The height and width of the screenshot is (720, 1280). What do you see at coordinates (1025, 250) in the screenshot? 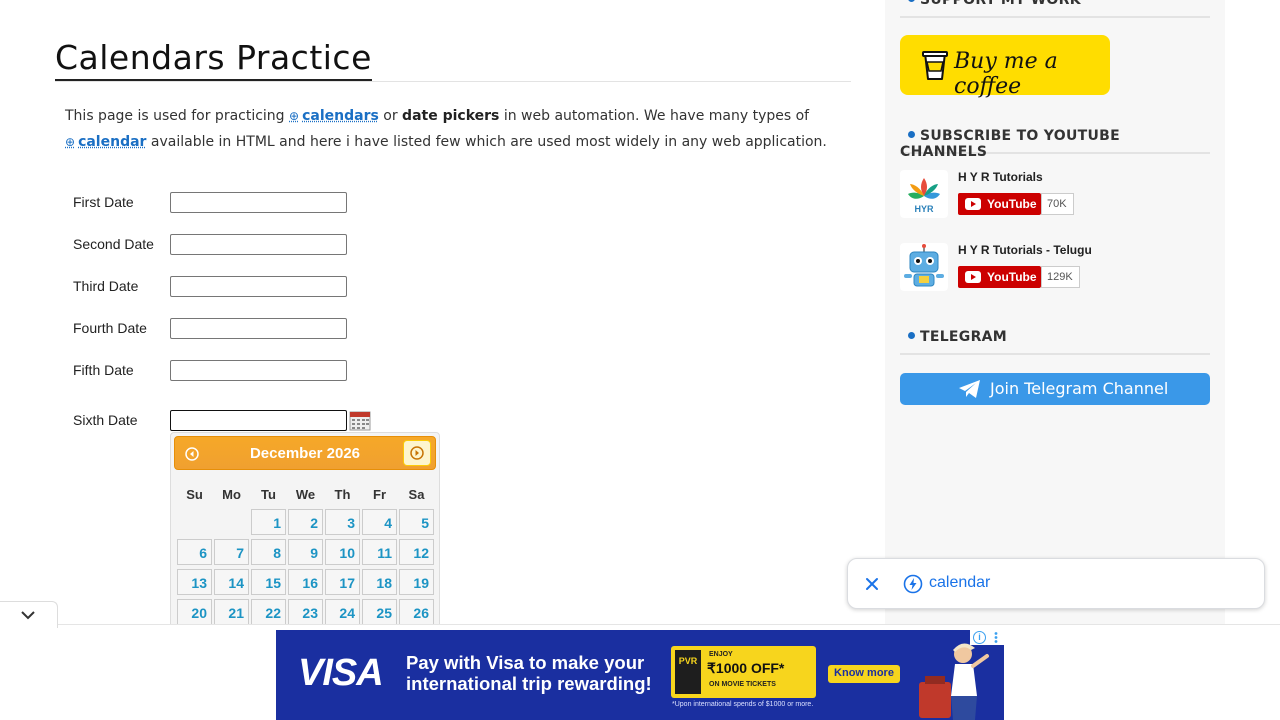
I see `channel-name: H Y R Tutorials - Telugu` at bounding box center [1025, 250].